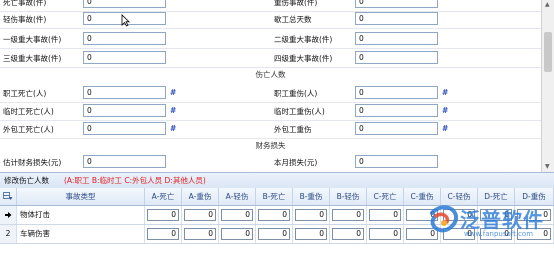  What do you see at coordinates (270, 130) in the screenshot?
I see `form-row: 外包工死亡(人) 0 # 外包工重伤 0 #` at bounding box center [270, 130].